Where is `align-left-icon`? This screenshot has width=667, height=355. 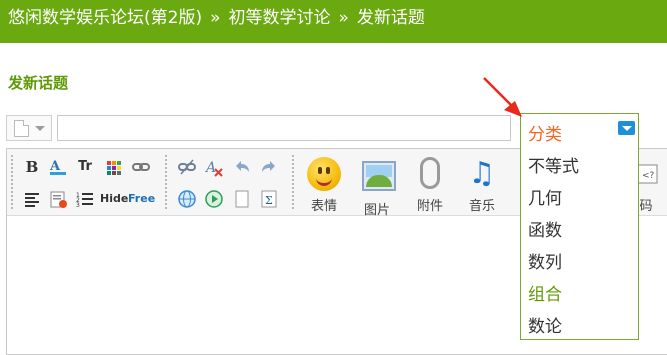
align-left-icon is located at coordinates (32, 200).